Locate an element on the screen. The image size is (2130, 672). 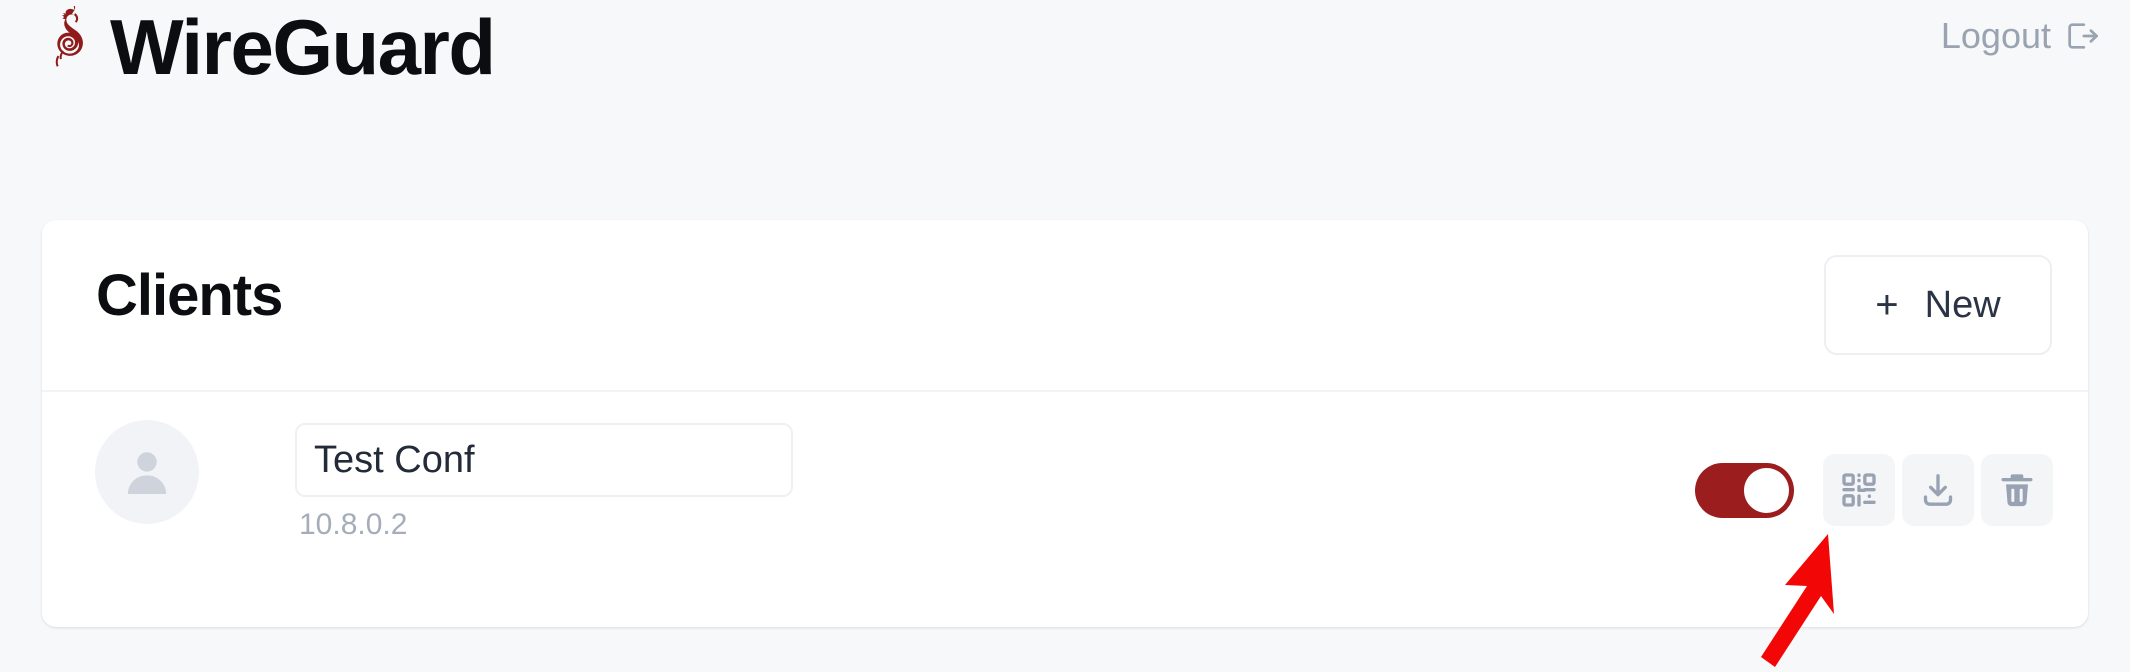
client-enabled-toggle is located at coordinates (1744, 490).